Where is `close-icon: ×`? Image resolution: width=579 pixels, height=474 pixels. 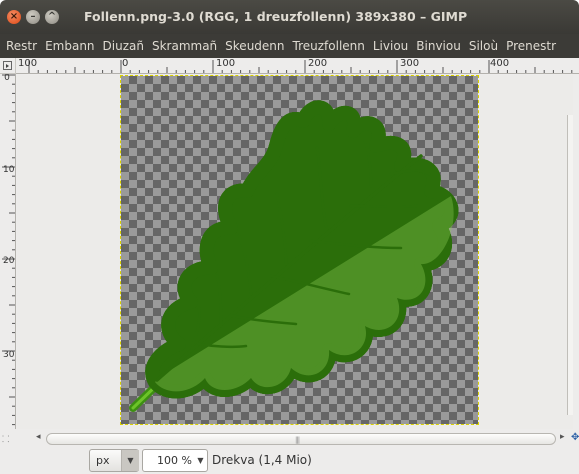 close-icon: × is located at coordinates (14, 16).